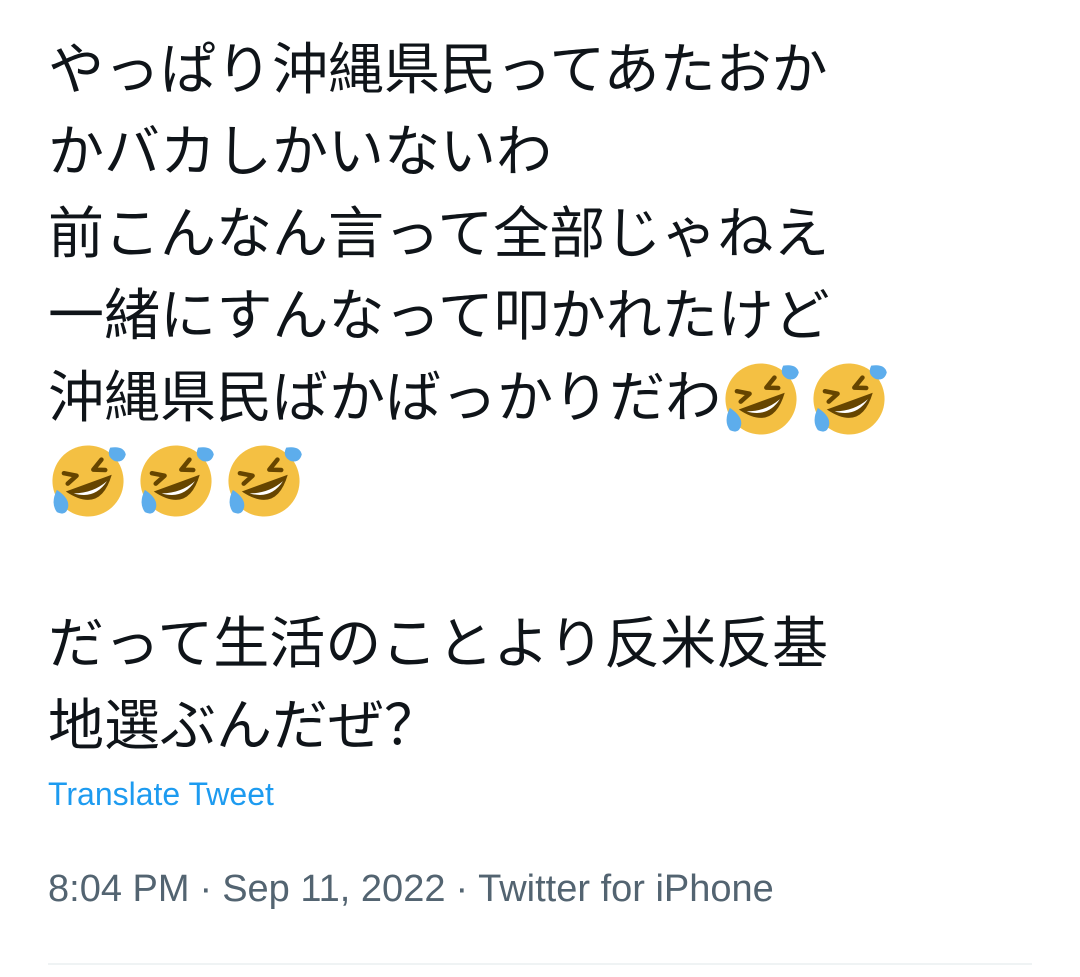  I want to click on tweet-text-line-2: かバカしかいないわ, so click(300, 152).